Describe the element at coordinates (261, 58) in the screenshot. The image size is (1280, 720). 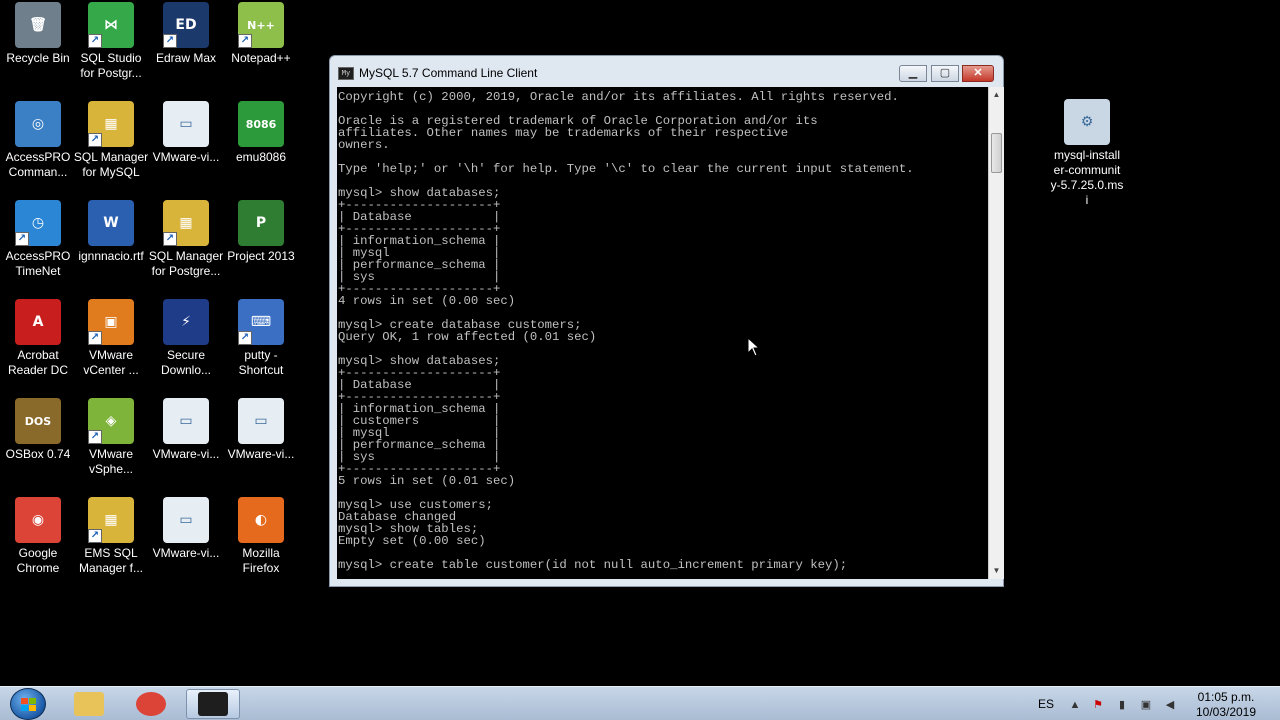
I see `desktop-icon-label: Notepad++` at that location.